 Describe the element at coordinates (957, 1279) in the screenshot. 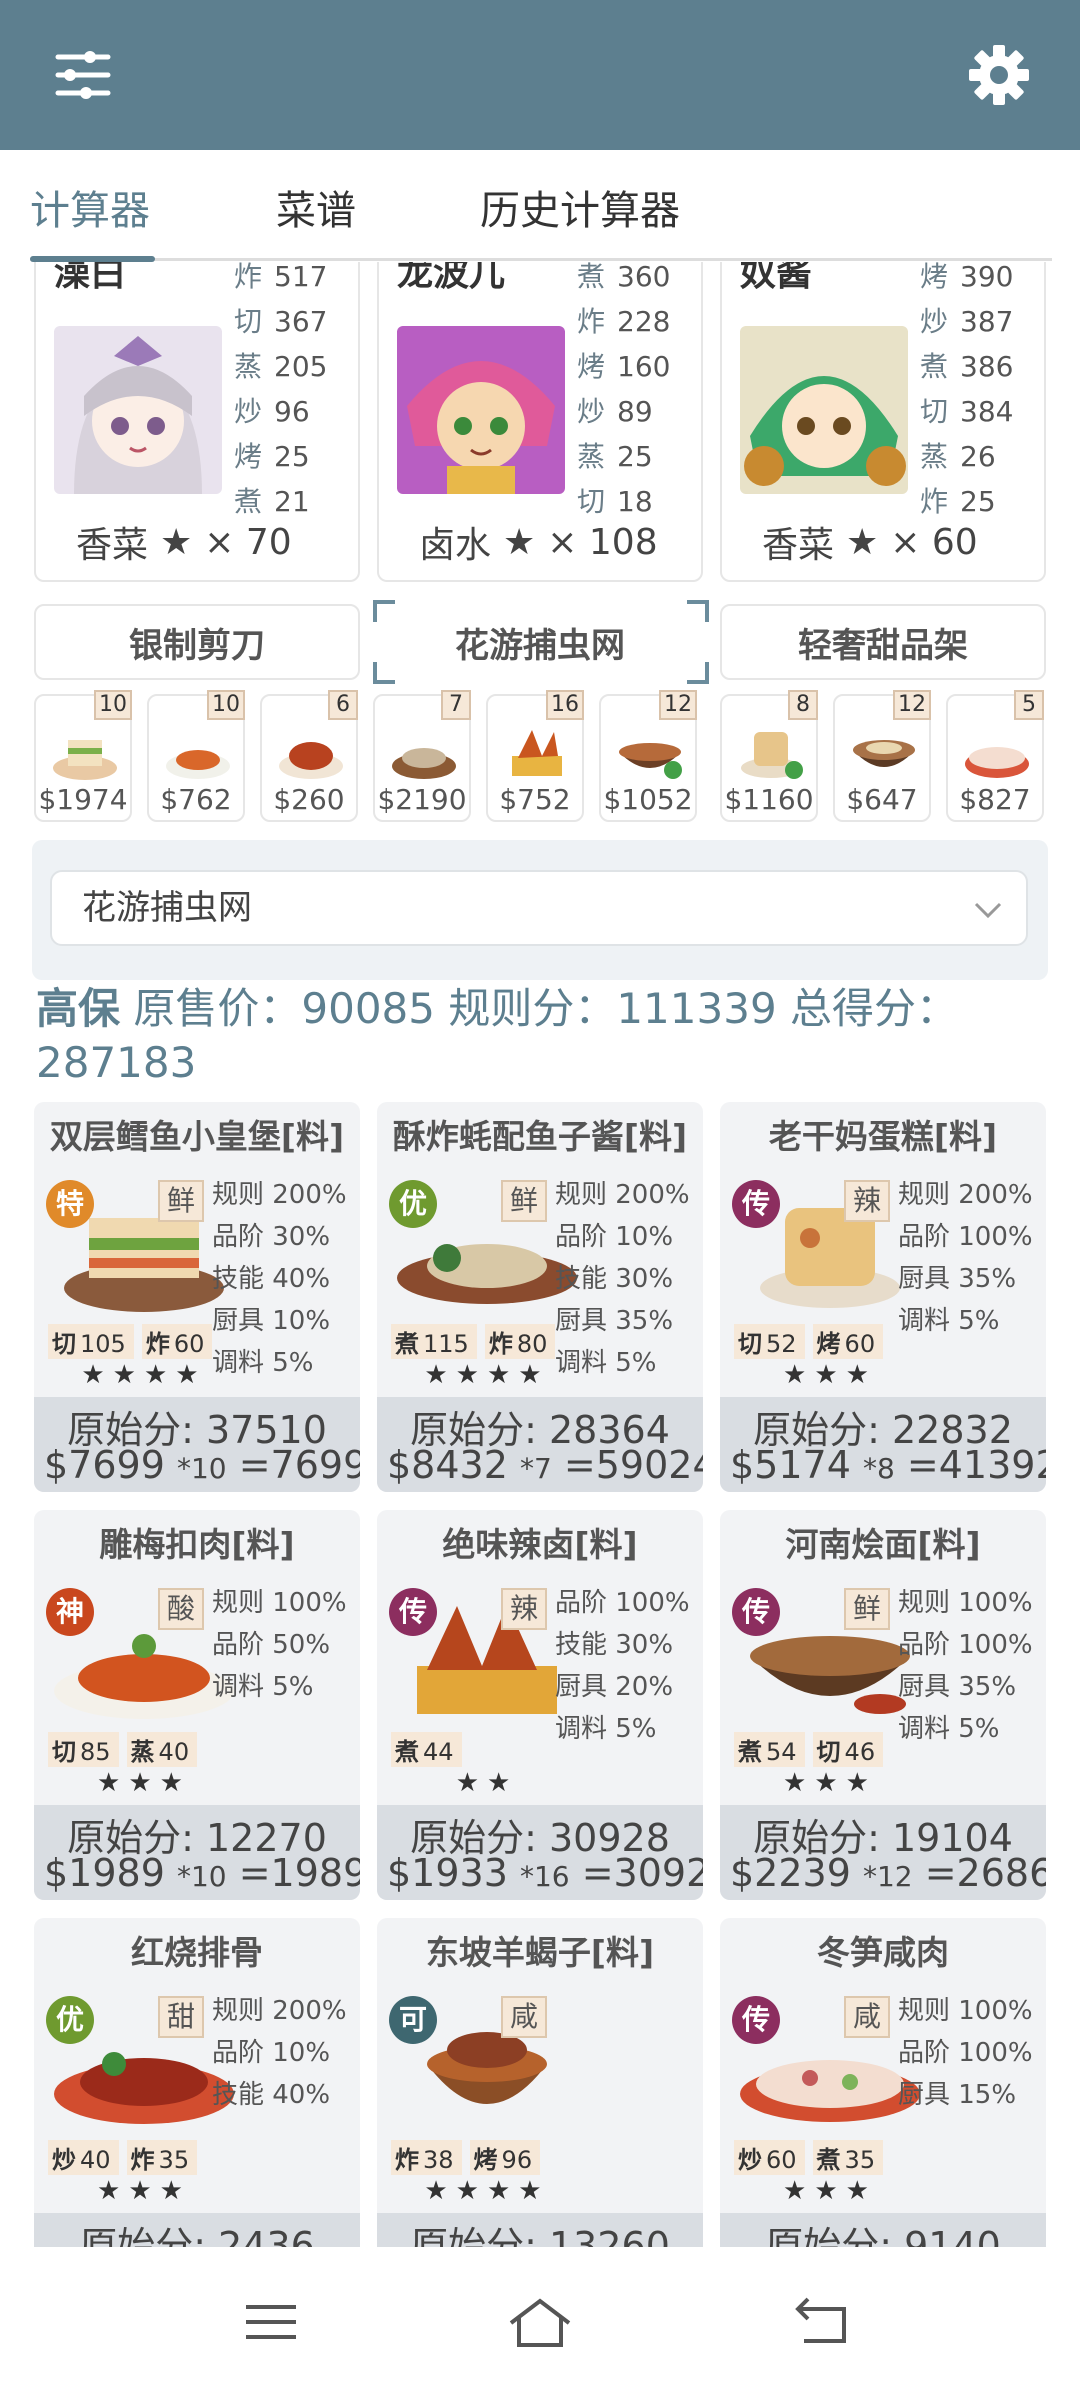

I see `bonus-item: 厨具 35%` at that location.